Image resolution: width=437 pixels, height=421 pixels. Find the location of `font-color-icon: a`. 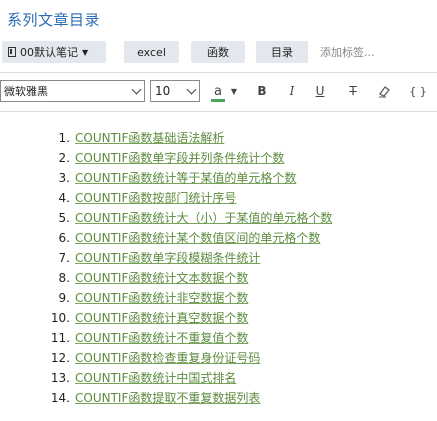

font-color-icon: a is located at coordinates (218, 91).